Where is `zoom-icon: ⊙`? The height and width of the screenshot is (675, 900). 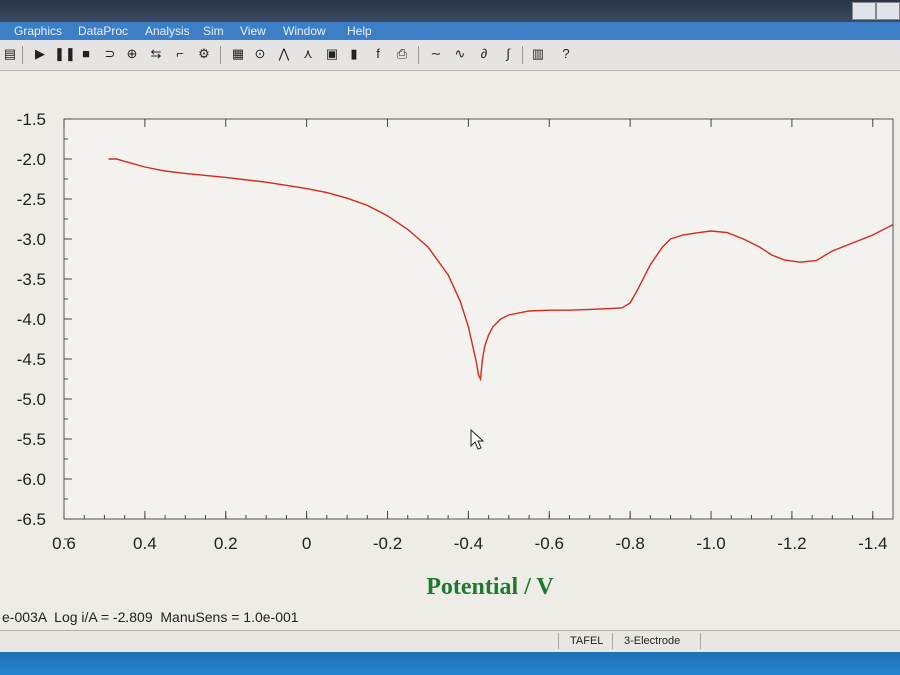
zoom-icon: ⊙ is located at coordinates (260, 54).